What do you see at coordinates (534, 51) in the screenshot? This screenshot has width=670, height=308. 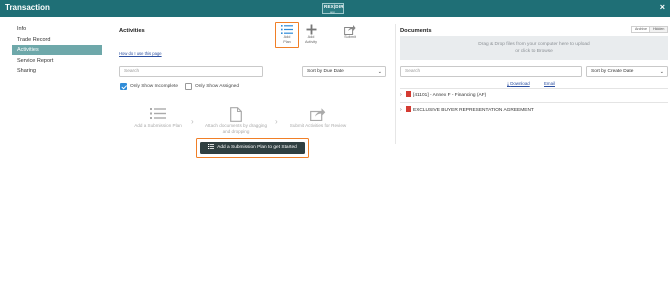 I see `dropzone-text-2: or click to Browse` at bounding box center [534, 51].